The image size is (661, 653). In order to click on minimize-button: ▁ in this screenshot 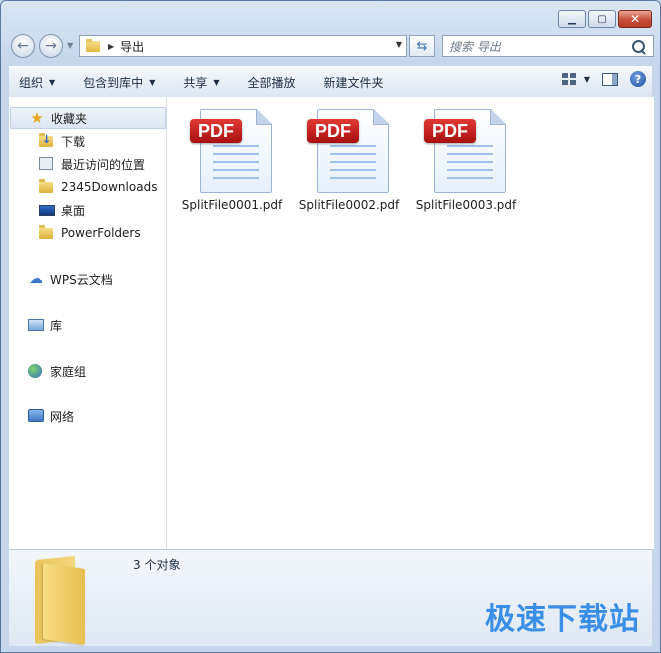, I will do `click(572, 19)`.